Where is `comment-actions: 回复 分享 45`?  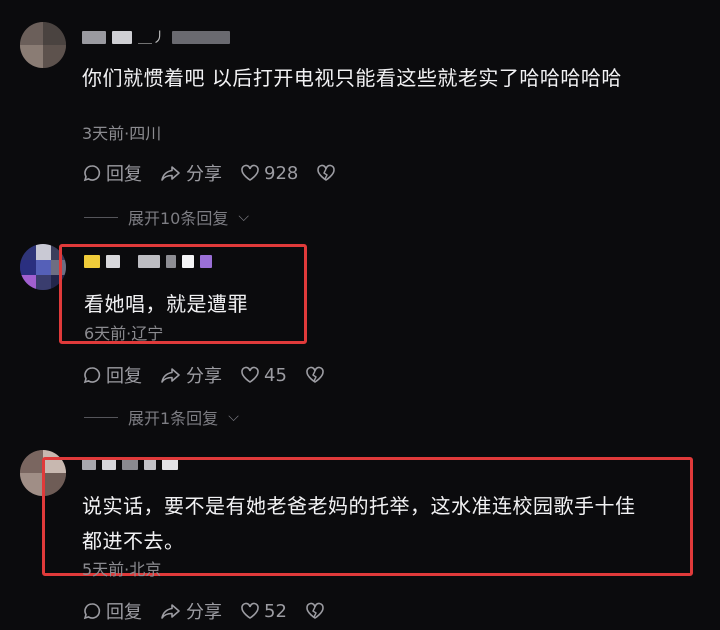
comment-actions: 回复 分享 45 is located at coordinates (212, 375).